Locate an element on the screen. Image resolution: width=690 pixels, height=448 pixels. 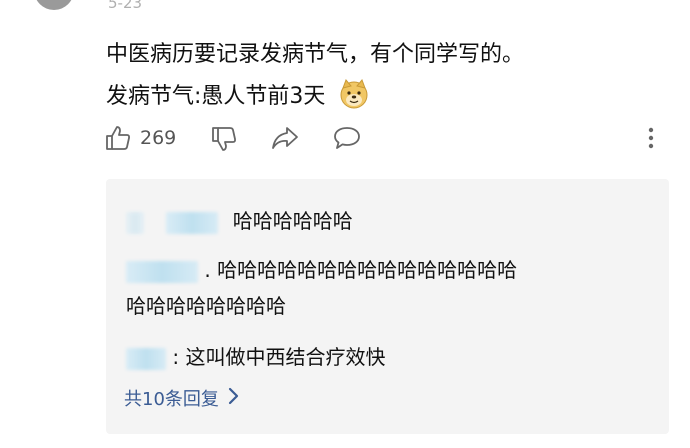
like-count: 269 is located at coordinates (158, 138).